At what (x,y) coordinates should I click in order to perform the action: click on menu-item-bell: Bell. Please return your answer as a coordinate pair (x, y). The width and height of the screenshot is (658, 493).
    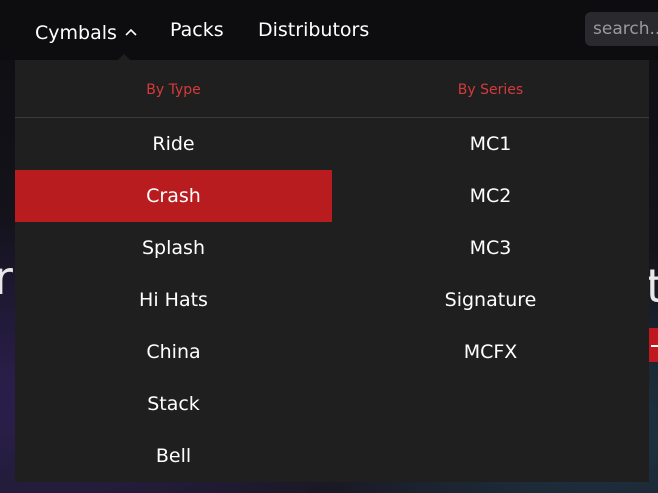
    Looking at the image, I should click on (173, 456).